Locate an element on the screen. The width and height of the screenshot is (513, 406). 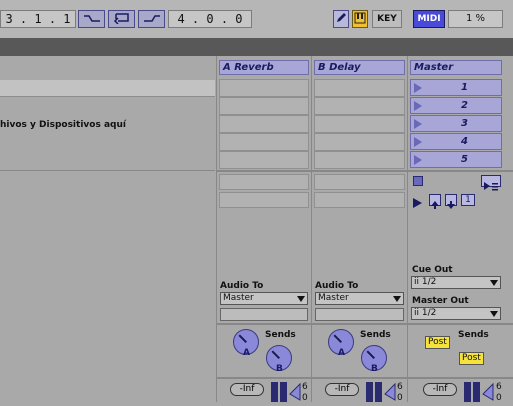
piano-keys-icon is located at coordinates (360, 18).